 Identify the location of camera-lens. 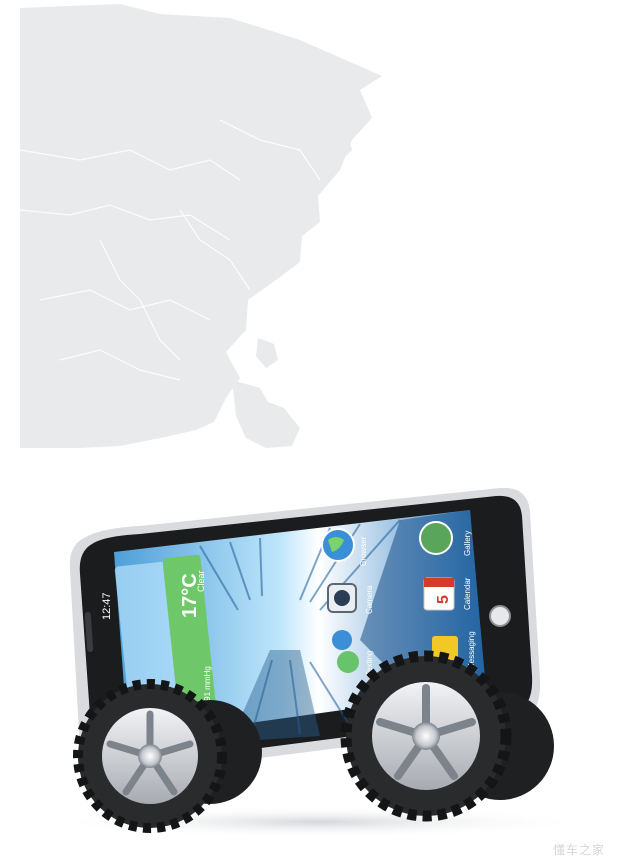
(342, 598).